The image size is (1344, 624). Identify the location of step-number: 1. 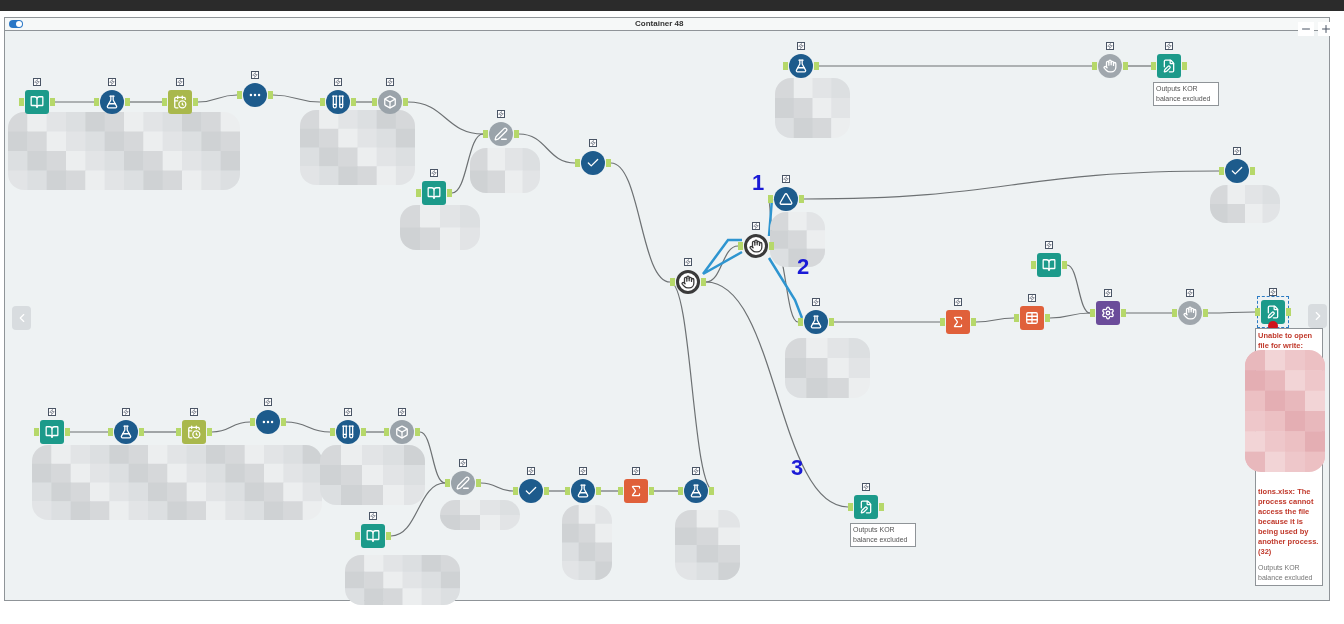
(758, 183).